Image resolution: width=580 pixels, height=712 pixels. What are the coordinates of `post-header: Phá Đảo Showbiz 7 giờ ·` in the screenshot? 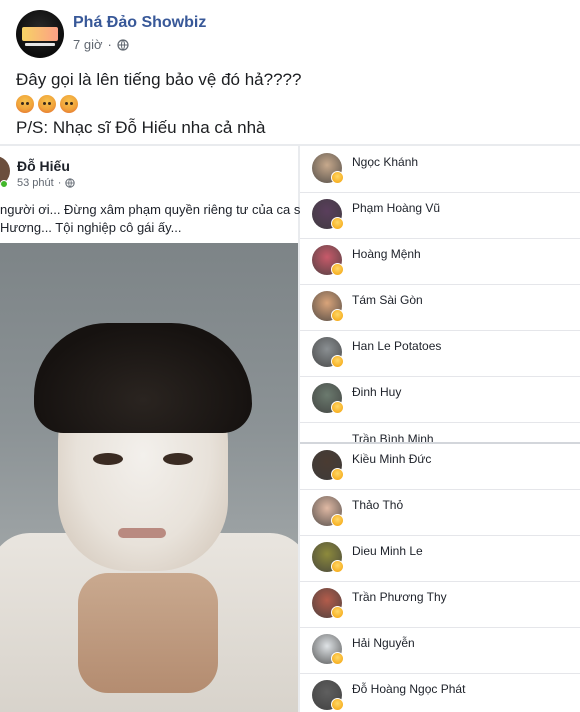 It's located at (286, 34).